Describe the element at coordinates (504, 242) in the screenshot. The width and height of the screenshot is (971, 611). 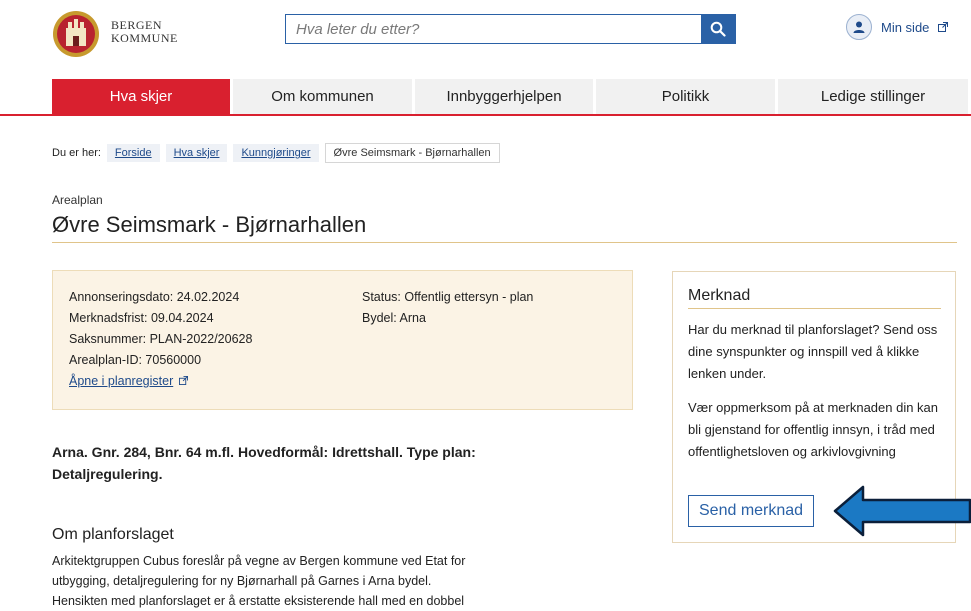
I see `title-divider` at that location.